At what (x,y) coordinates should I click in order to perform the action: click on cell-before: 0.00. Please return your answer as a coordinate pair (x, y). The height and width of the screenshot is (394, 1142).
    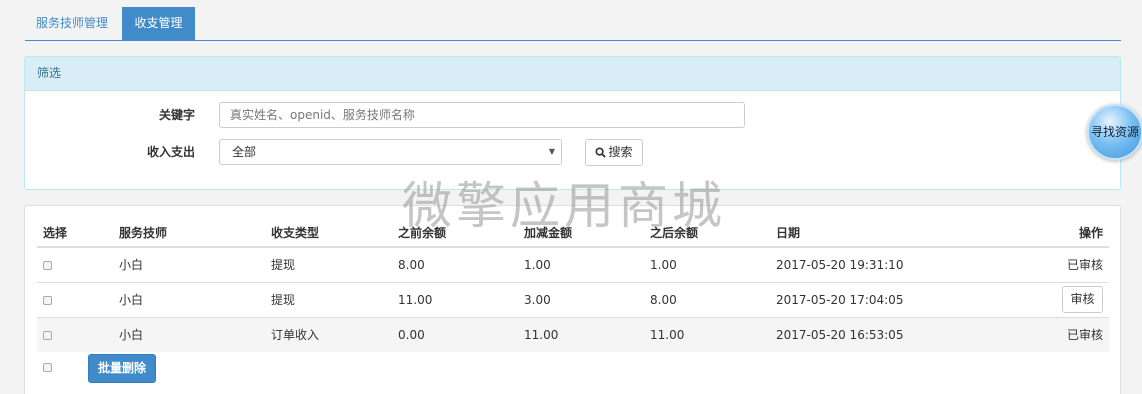
    Looking at the image, I should click on (455, 334).